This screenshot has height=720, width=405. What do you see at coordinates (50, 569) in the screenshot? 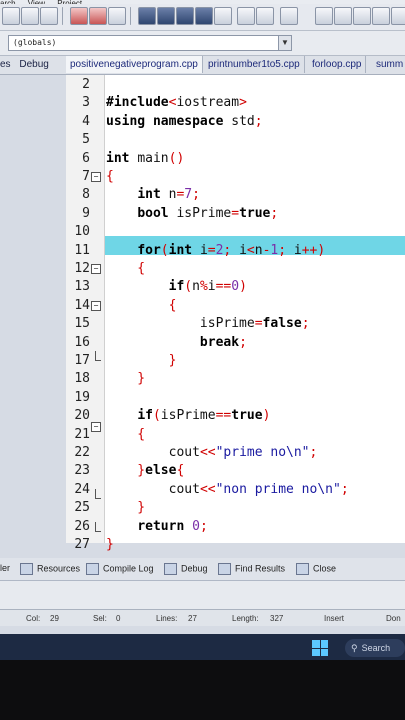
I see `tab-resources: Resources` at bounding box center [50, 569].